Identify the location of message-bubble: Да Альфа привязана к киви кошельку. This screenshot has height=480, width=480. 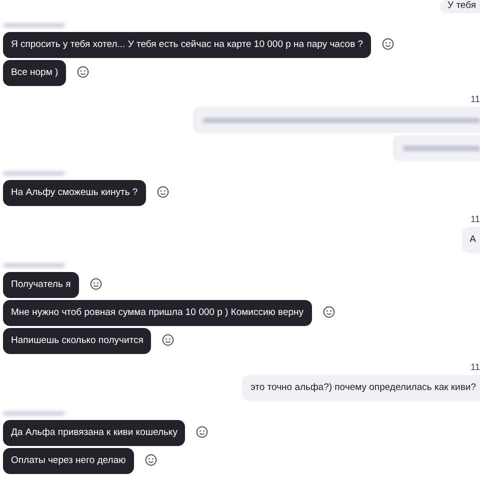
(94, 433).